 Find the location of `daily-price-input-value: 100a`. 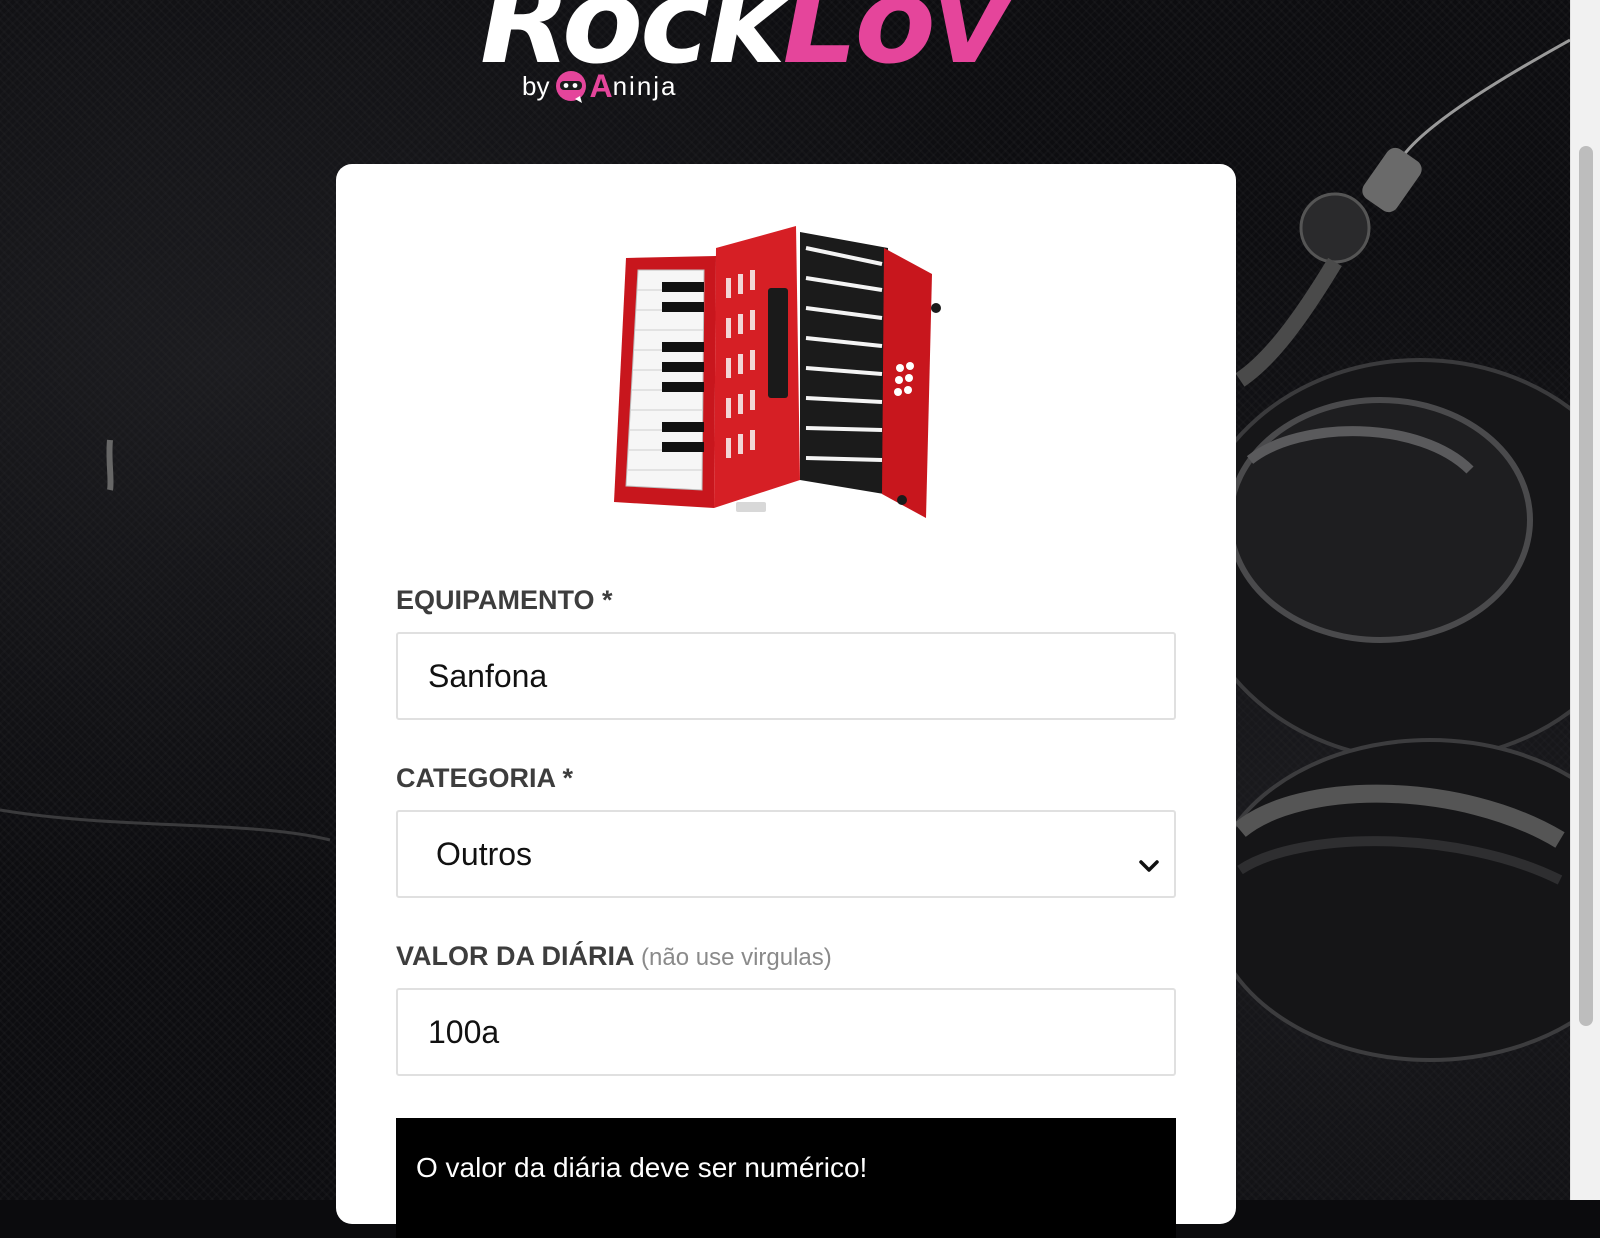

daily-price-input-value: 100a is located at coordinates (464, 1031).